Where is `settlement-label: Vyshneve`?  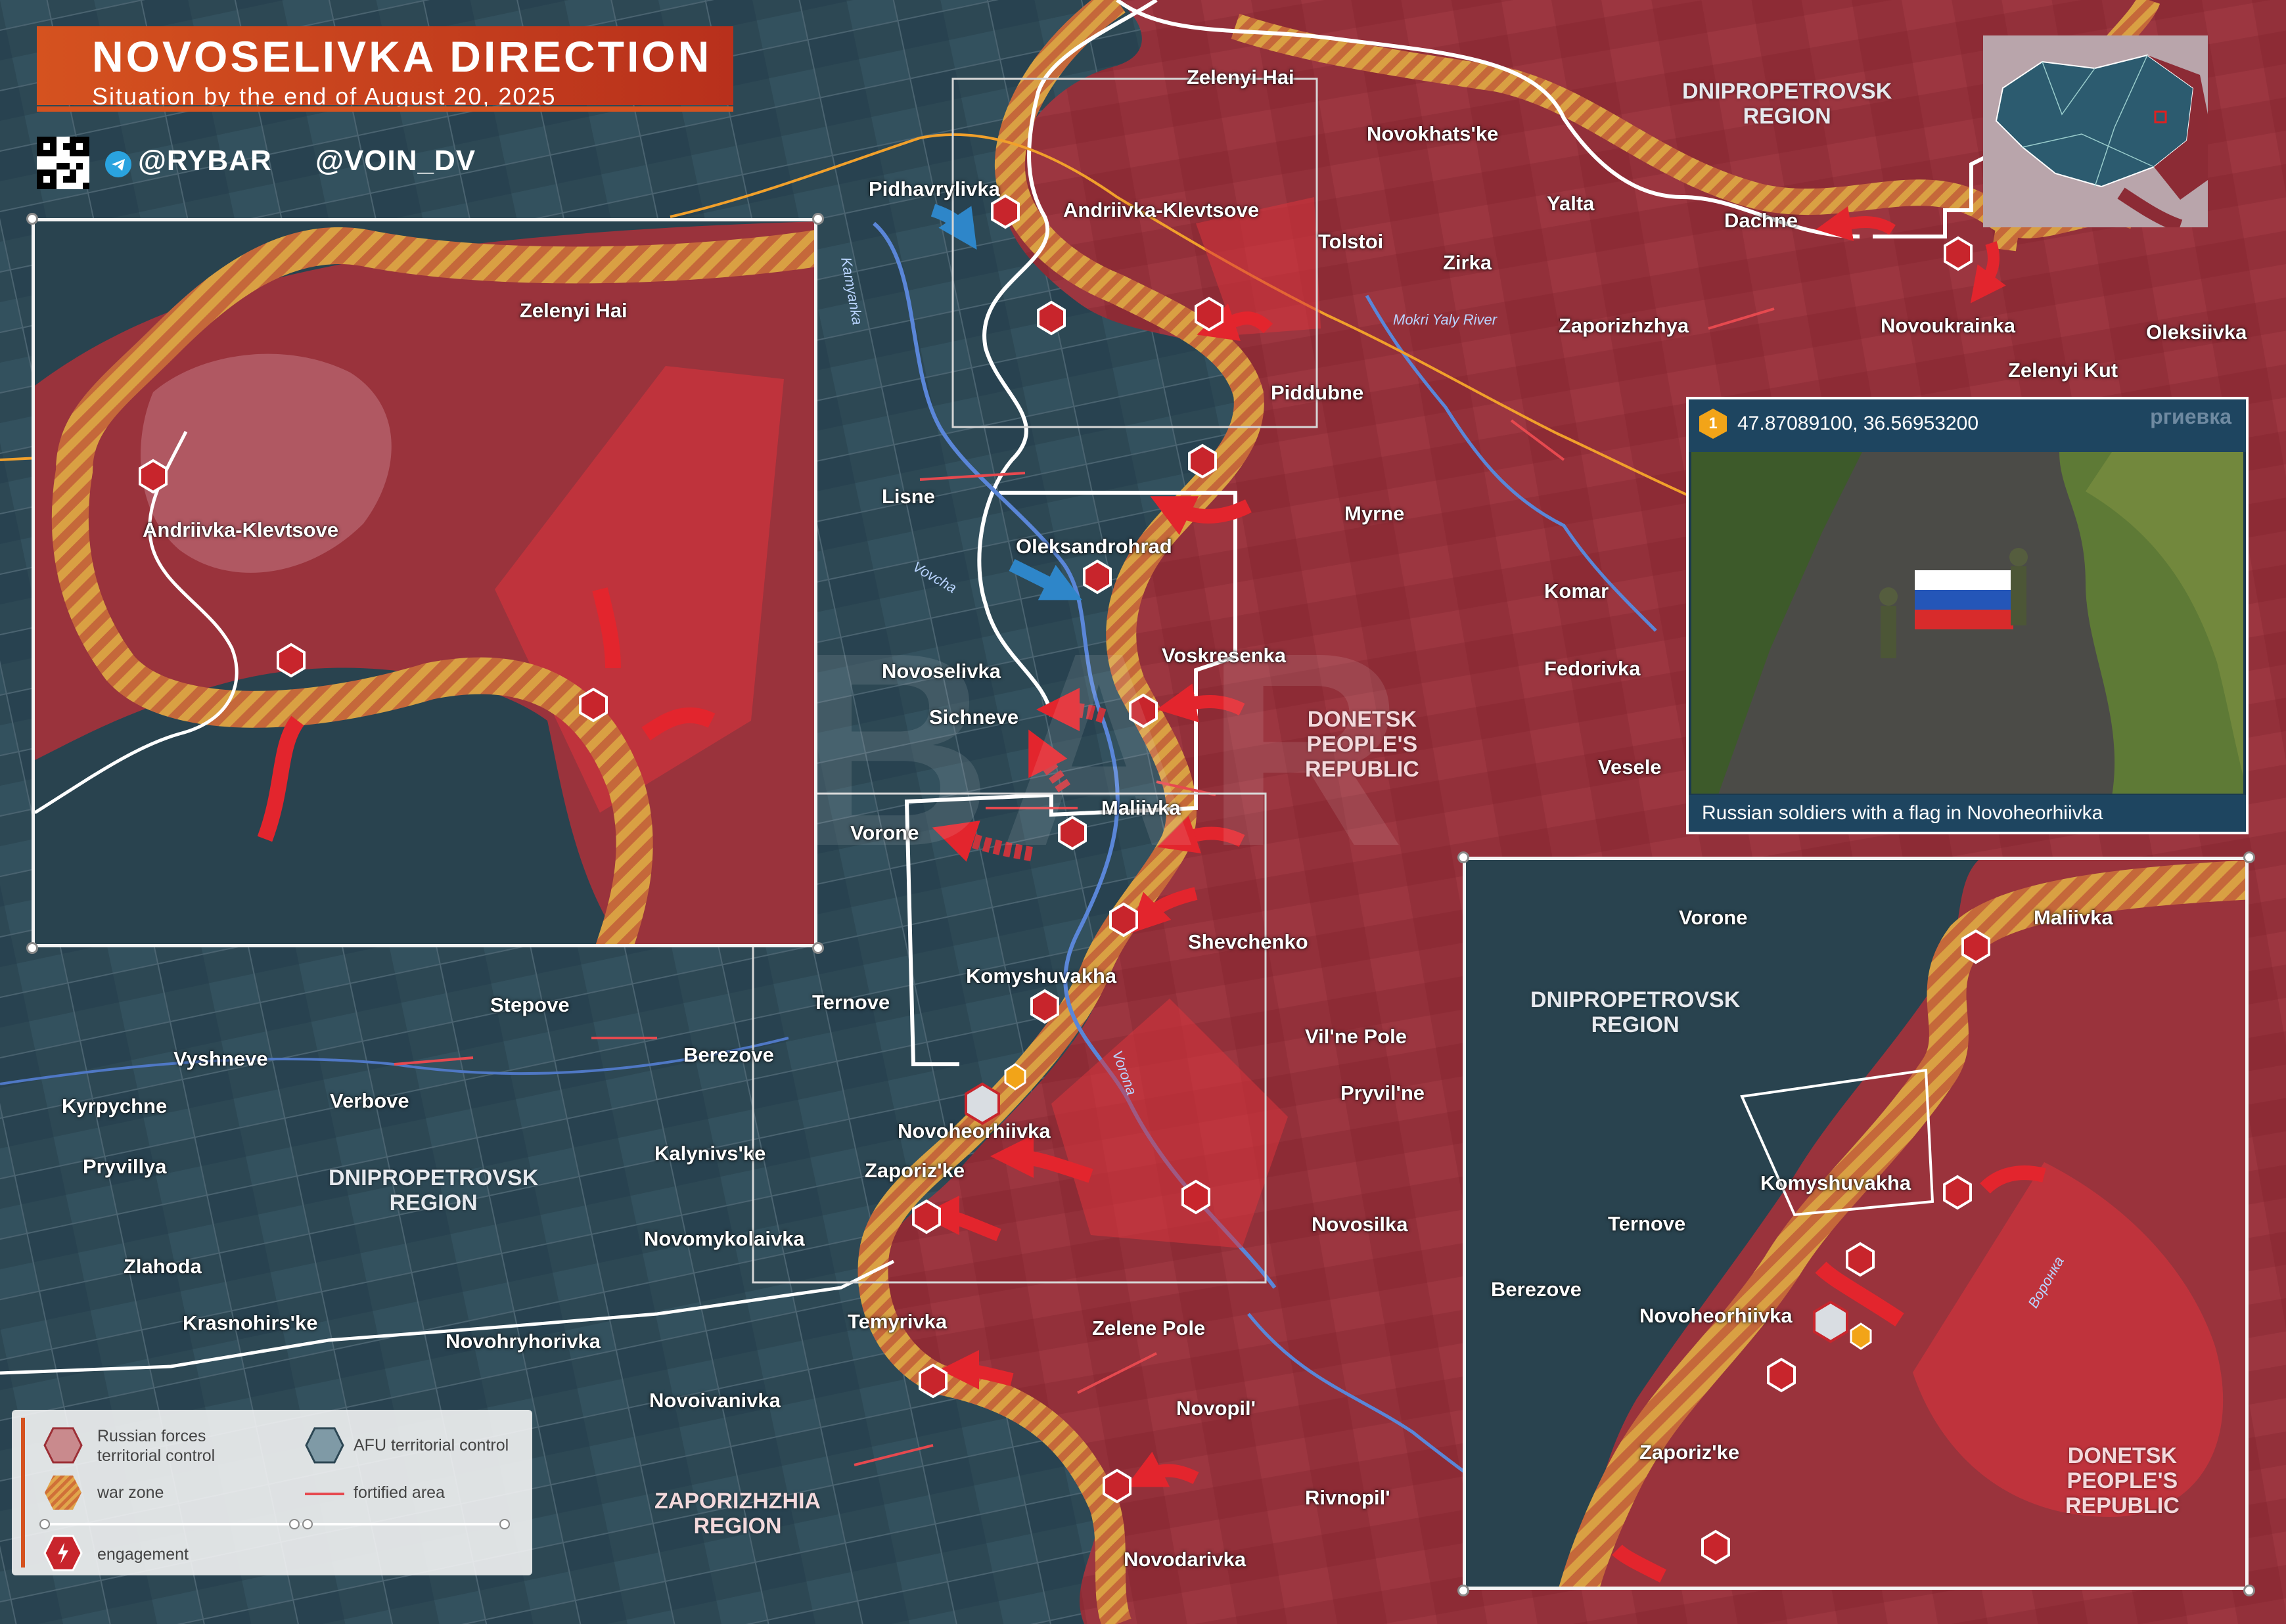
settlement-label: Vyshneve is located at coordinates (220, 1058).